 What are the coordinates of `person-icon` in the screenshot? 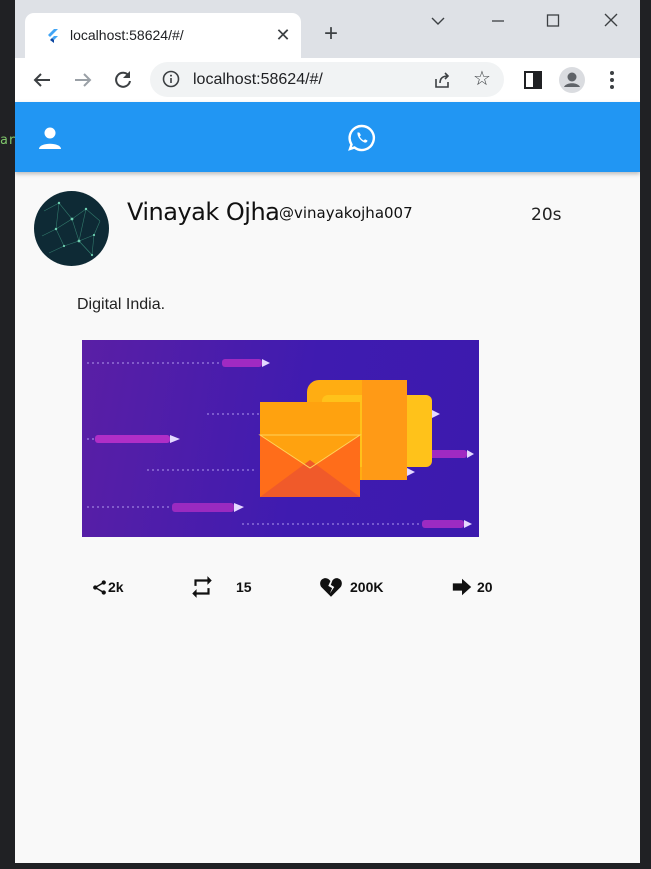 It's located at (50, 138).